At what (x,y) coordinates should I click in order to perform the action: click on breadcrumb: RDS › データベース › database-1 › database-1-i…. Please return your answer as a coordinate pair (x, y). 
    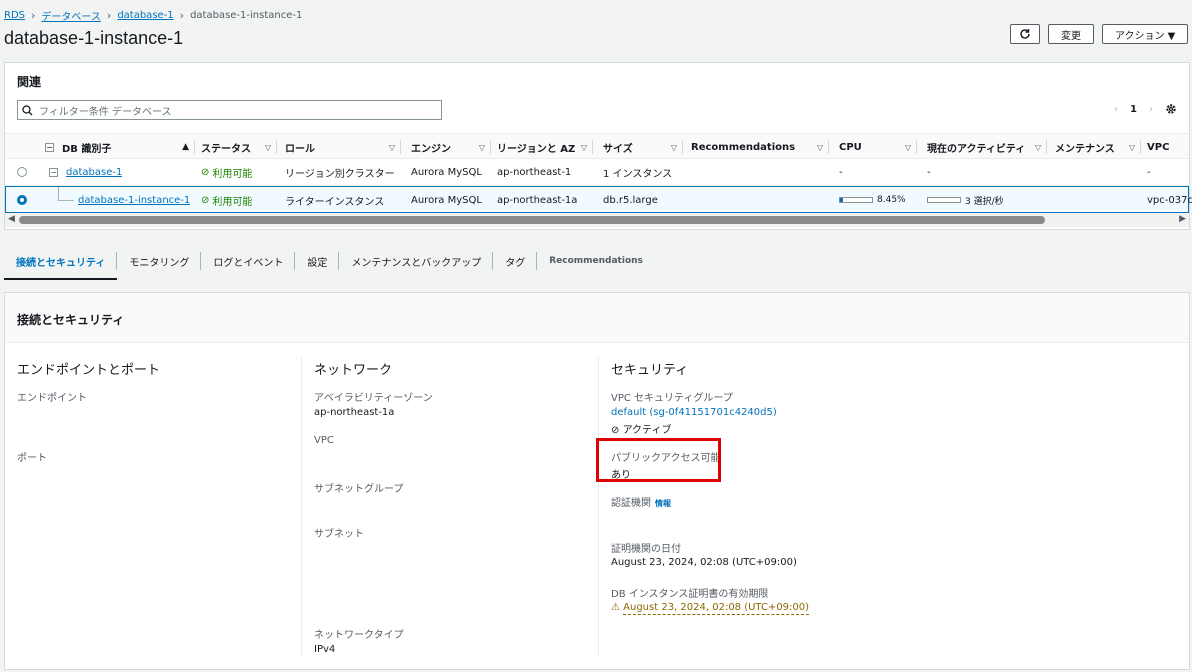
    Looking at the image, I should click on (153, 15).